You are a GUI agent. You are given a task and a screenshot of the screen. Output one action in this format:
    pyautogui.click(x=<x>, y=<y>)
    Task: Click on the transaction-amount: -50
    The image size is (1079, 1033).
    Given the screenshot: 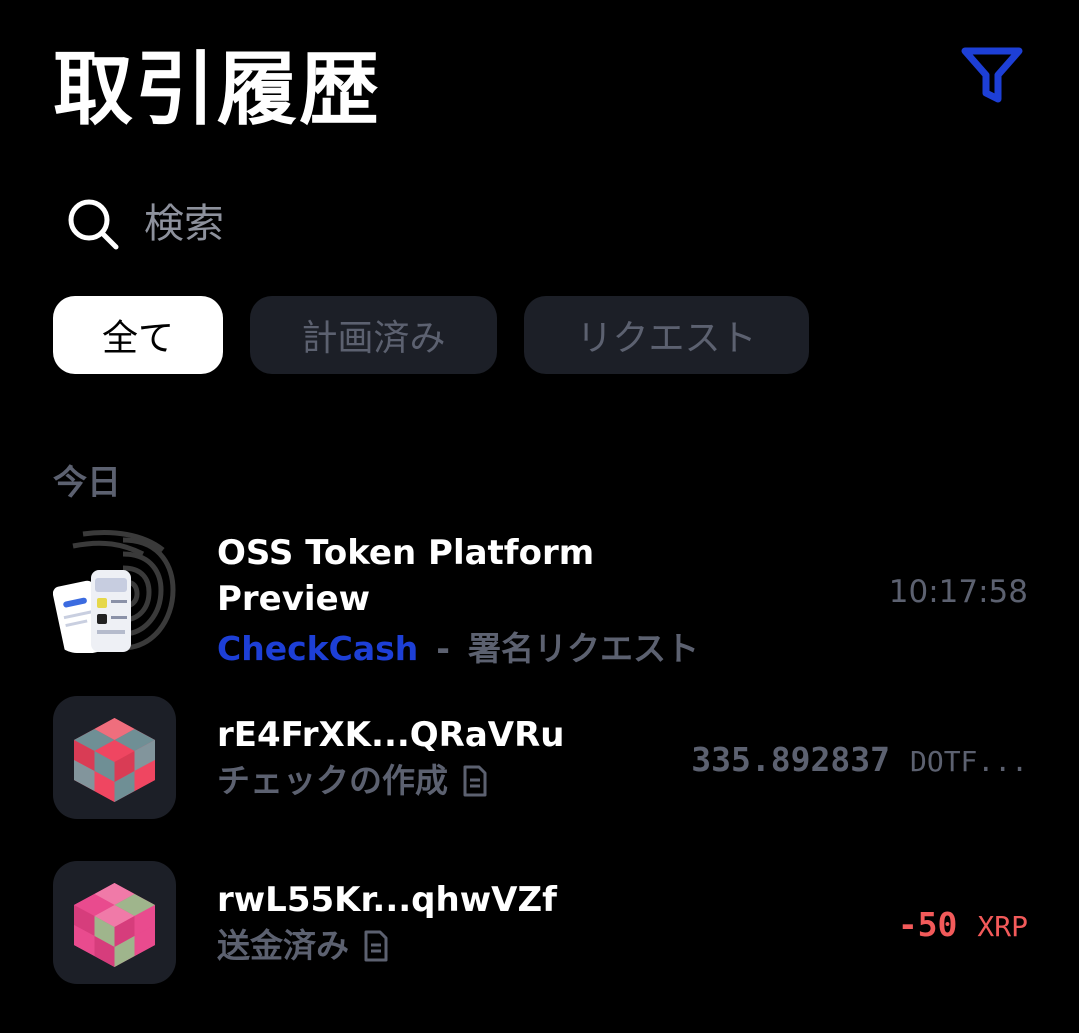 What is the action you would take?
    pyautogui.click(x=927, y=924)
    